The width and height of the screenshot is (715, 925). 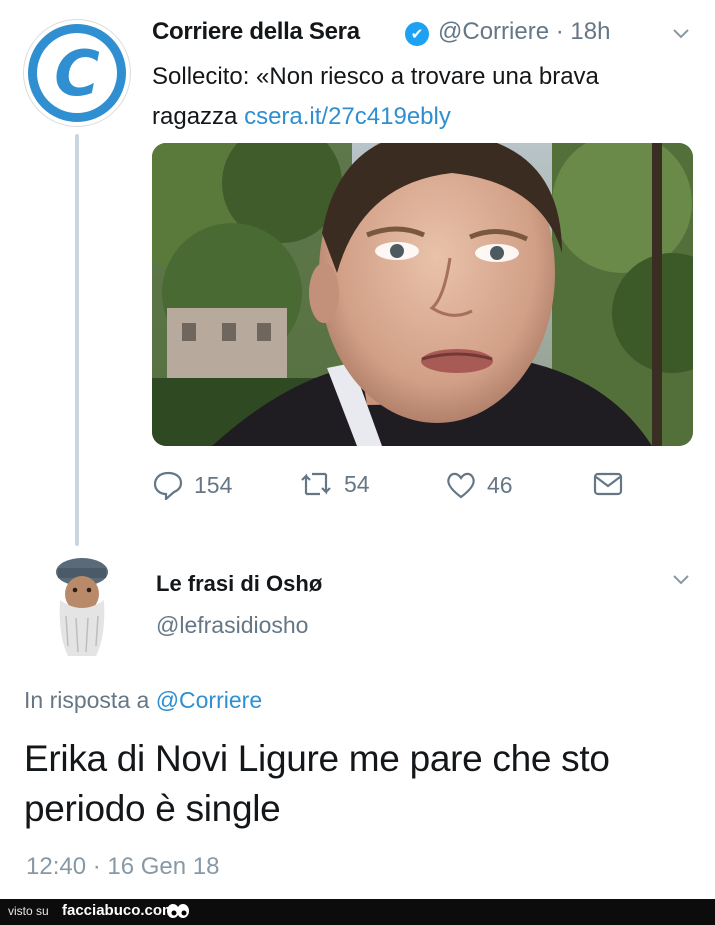 What do you see at coordinates (213, 484) in the screenshot?
I see `reply-count: 154` at bounding box center [213, 484].